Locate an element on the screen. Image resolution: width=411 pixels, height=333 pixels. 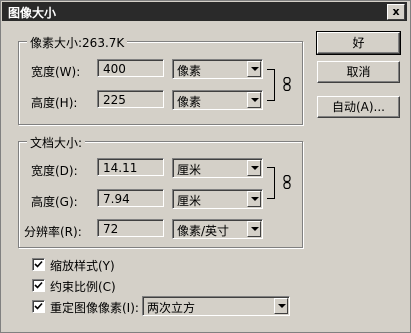
resolution-unit-select: 像素/英寸 is located at coordinates (217, 229).